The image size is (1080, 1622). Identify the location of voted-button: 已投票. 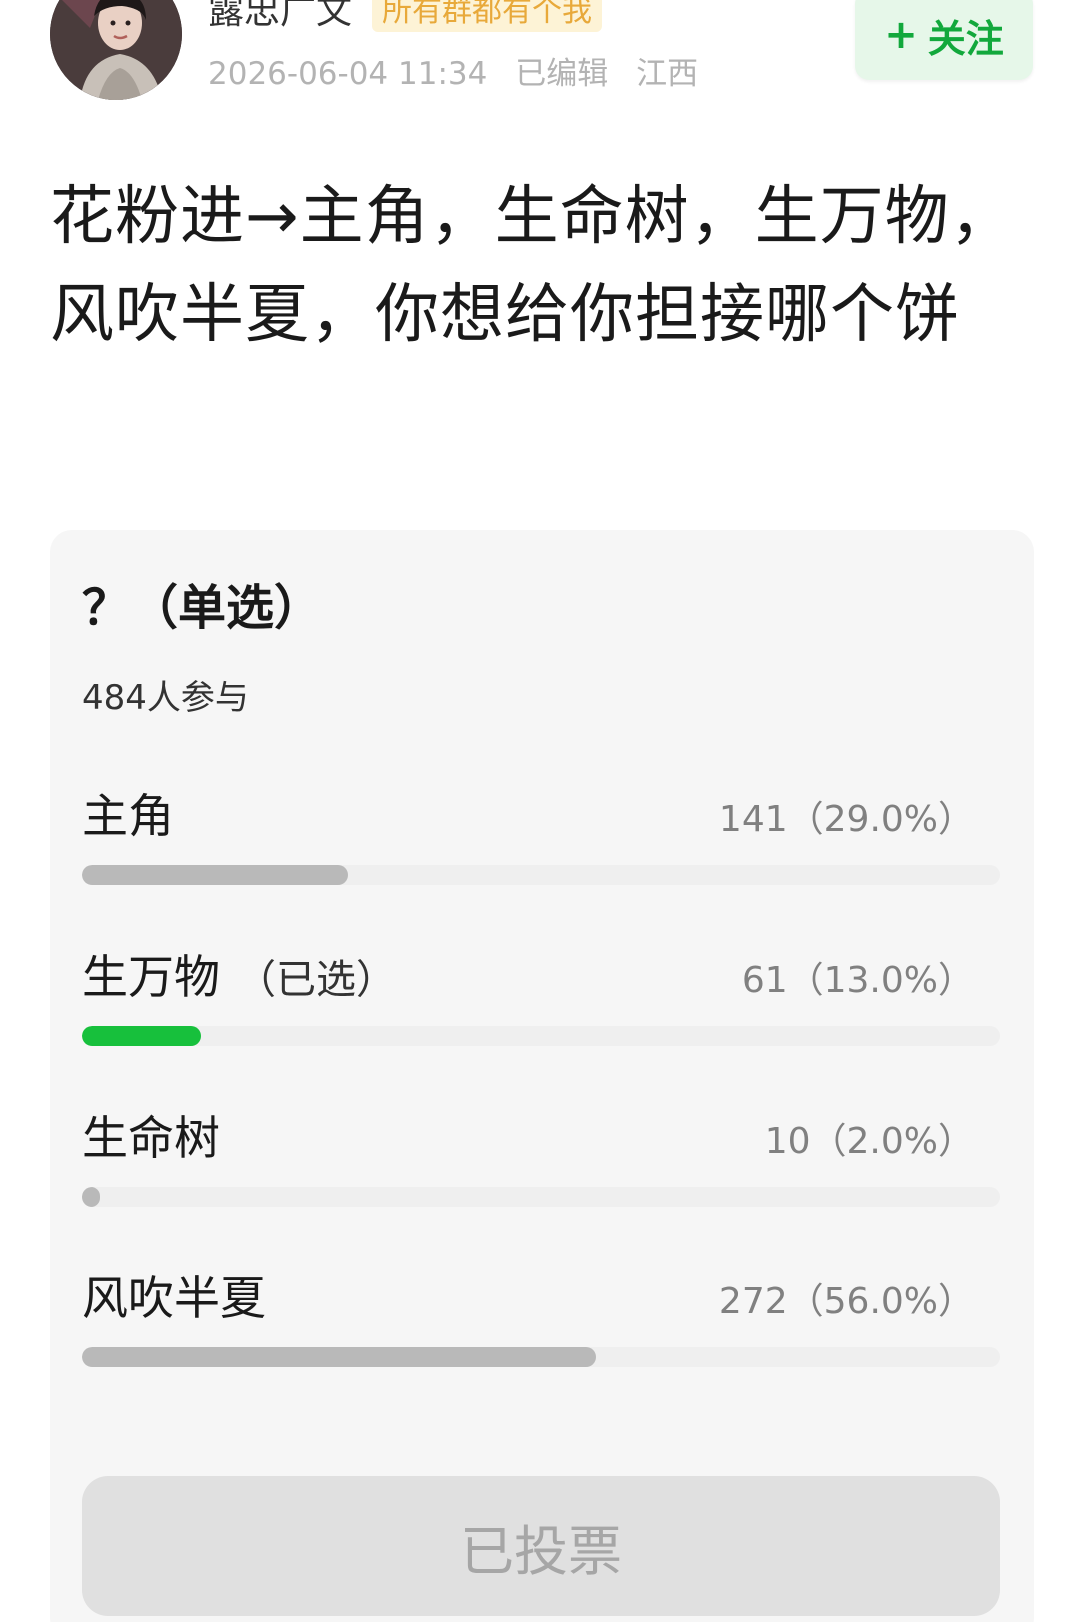
(541, 1546).